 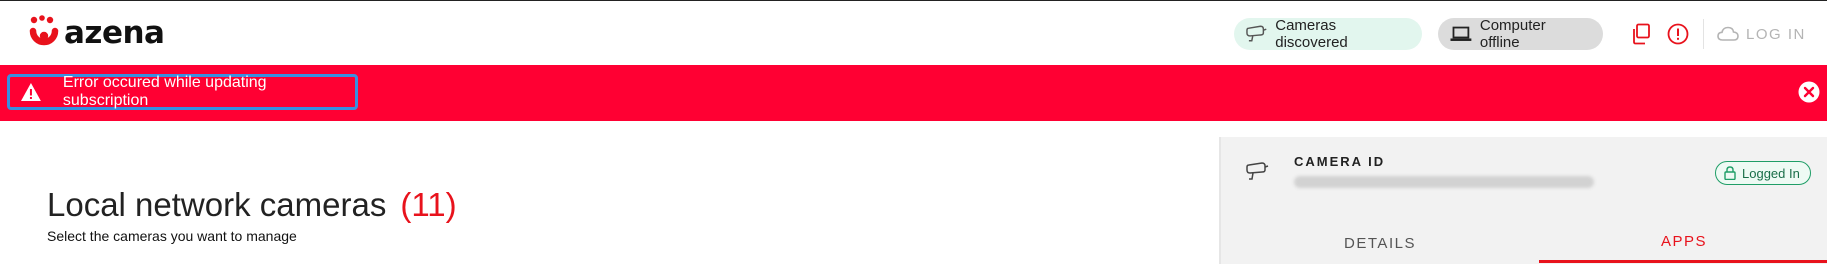 I want to click on copy-icon, so click(x=1641, y=34).